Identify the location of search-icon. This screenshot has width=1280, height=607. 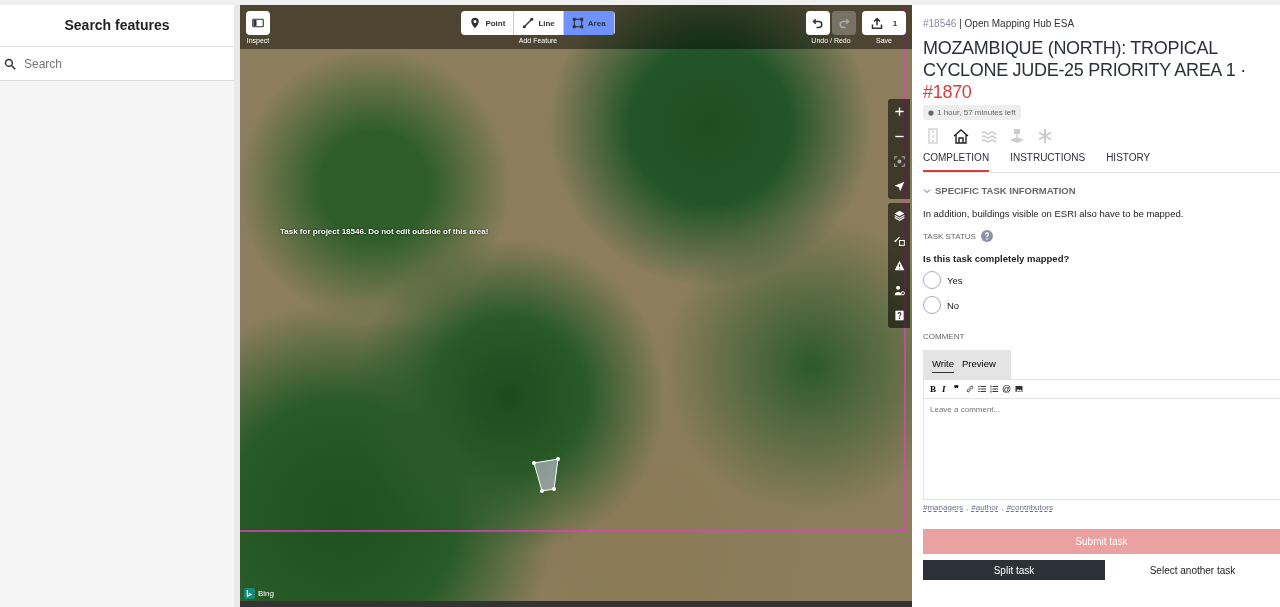
(10, 63).